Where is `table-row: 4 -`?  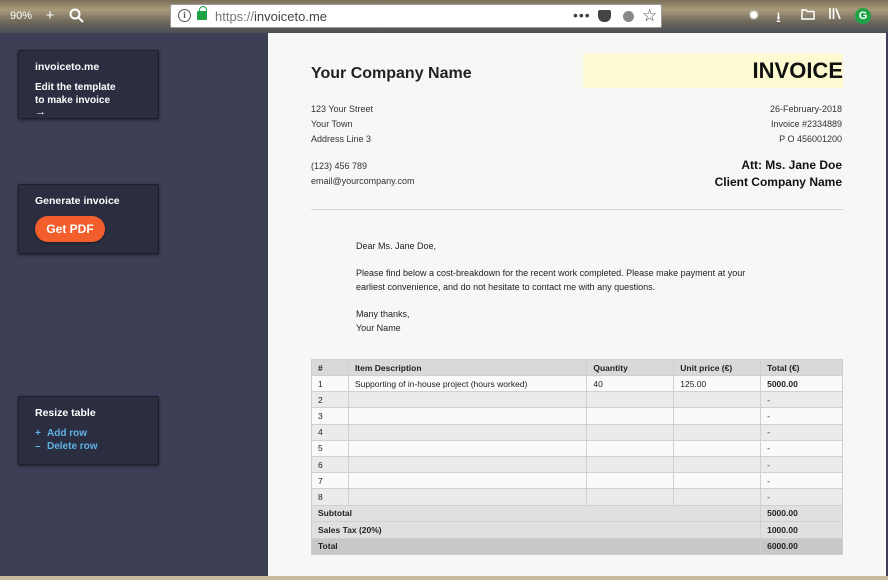
table-row: 4 - is located at coordinates (577, 432).